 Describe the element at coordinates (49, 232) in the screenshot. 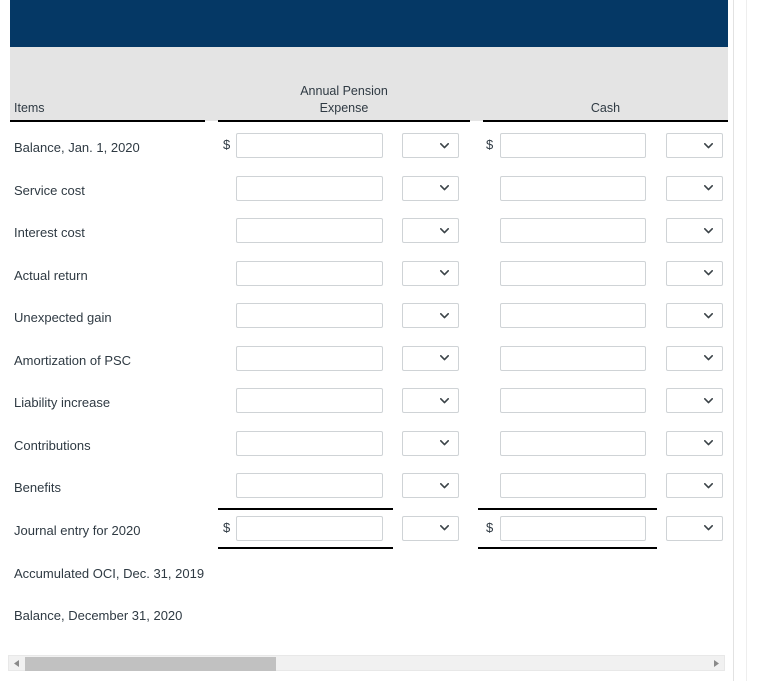

I see `row-label: Interest cost` at that location.